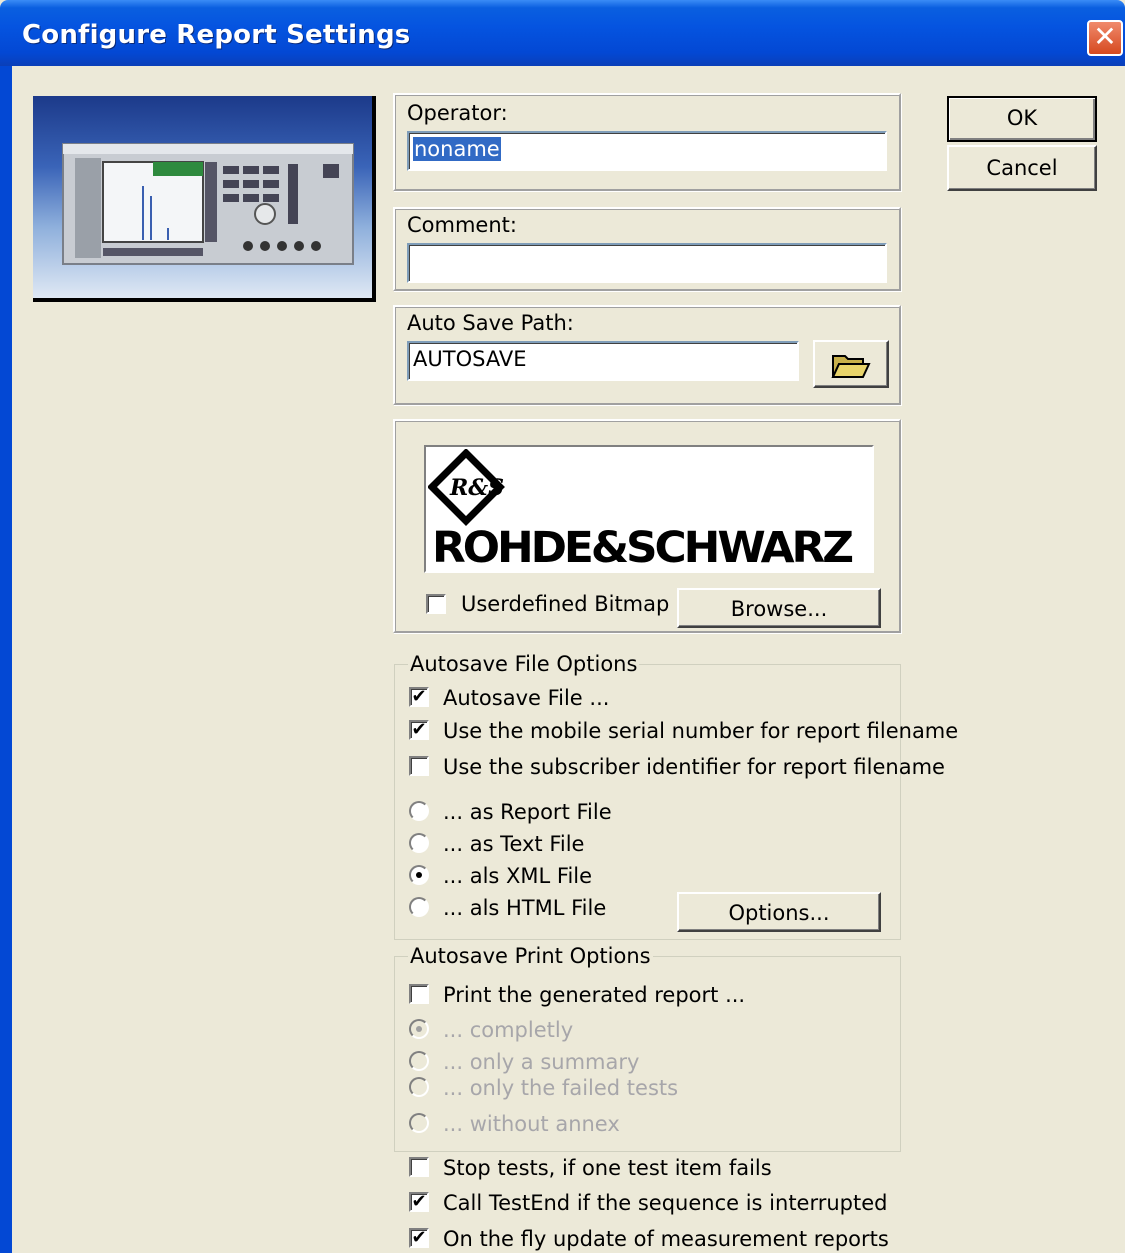 This screenshot has height=1253, width=1125. What do you see at coordinates (666, 1239) in the screenshot?
I see `on-the-fly-label: On the fly update of measurement reports` at bounding box center [666, 1239].